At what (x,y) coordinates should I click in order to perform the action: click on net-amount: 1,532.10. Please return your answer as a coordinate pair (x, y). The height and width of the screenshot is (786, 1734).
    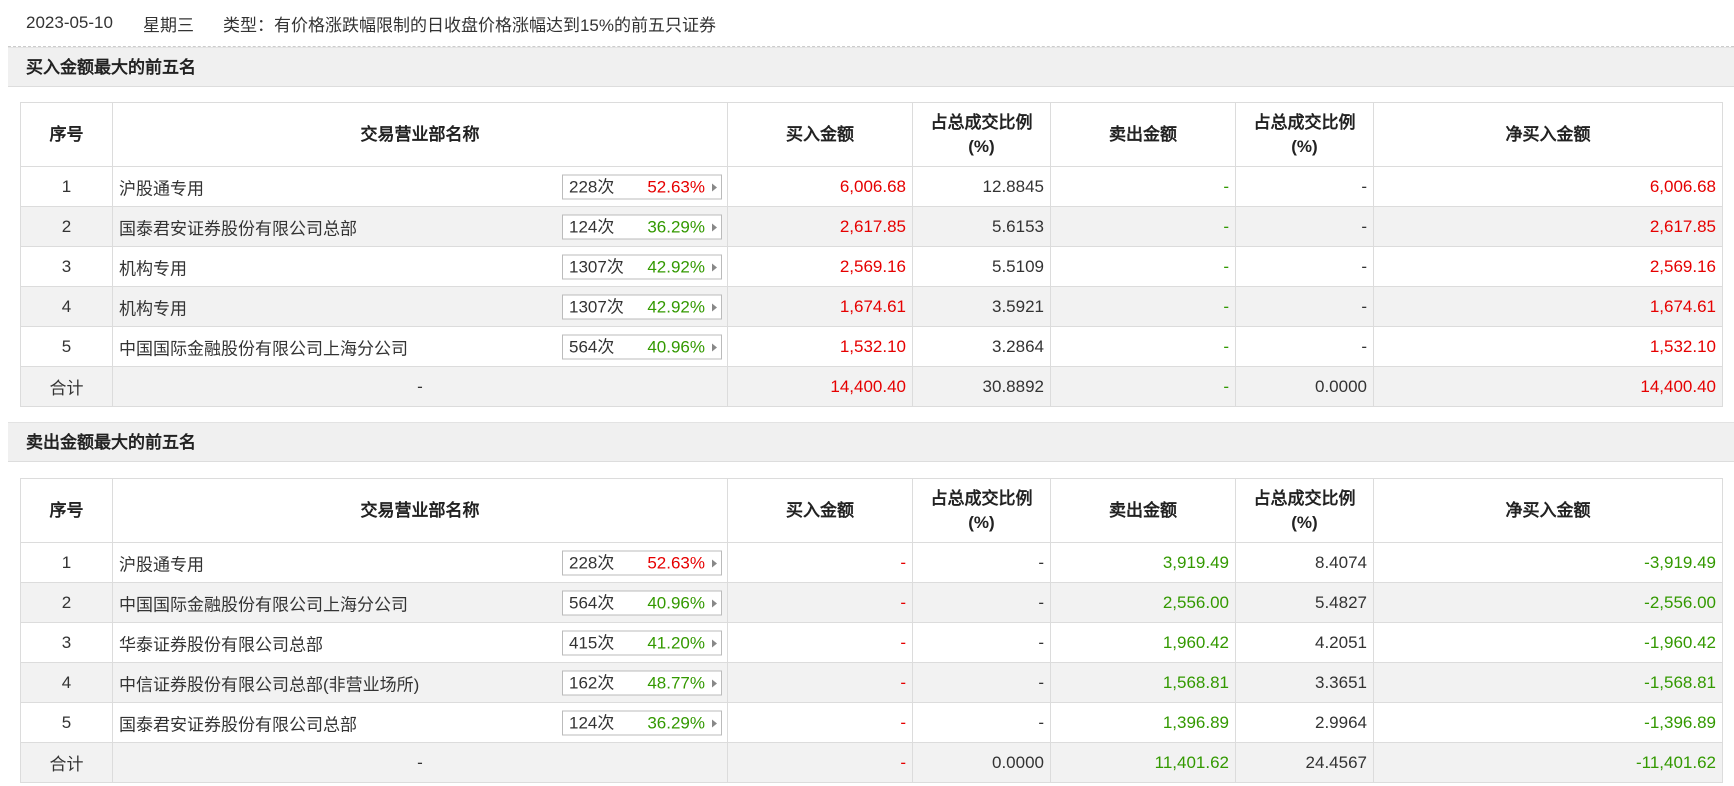
    Looking at the image, I should click on (1548, 346).